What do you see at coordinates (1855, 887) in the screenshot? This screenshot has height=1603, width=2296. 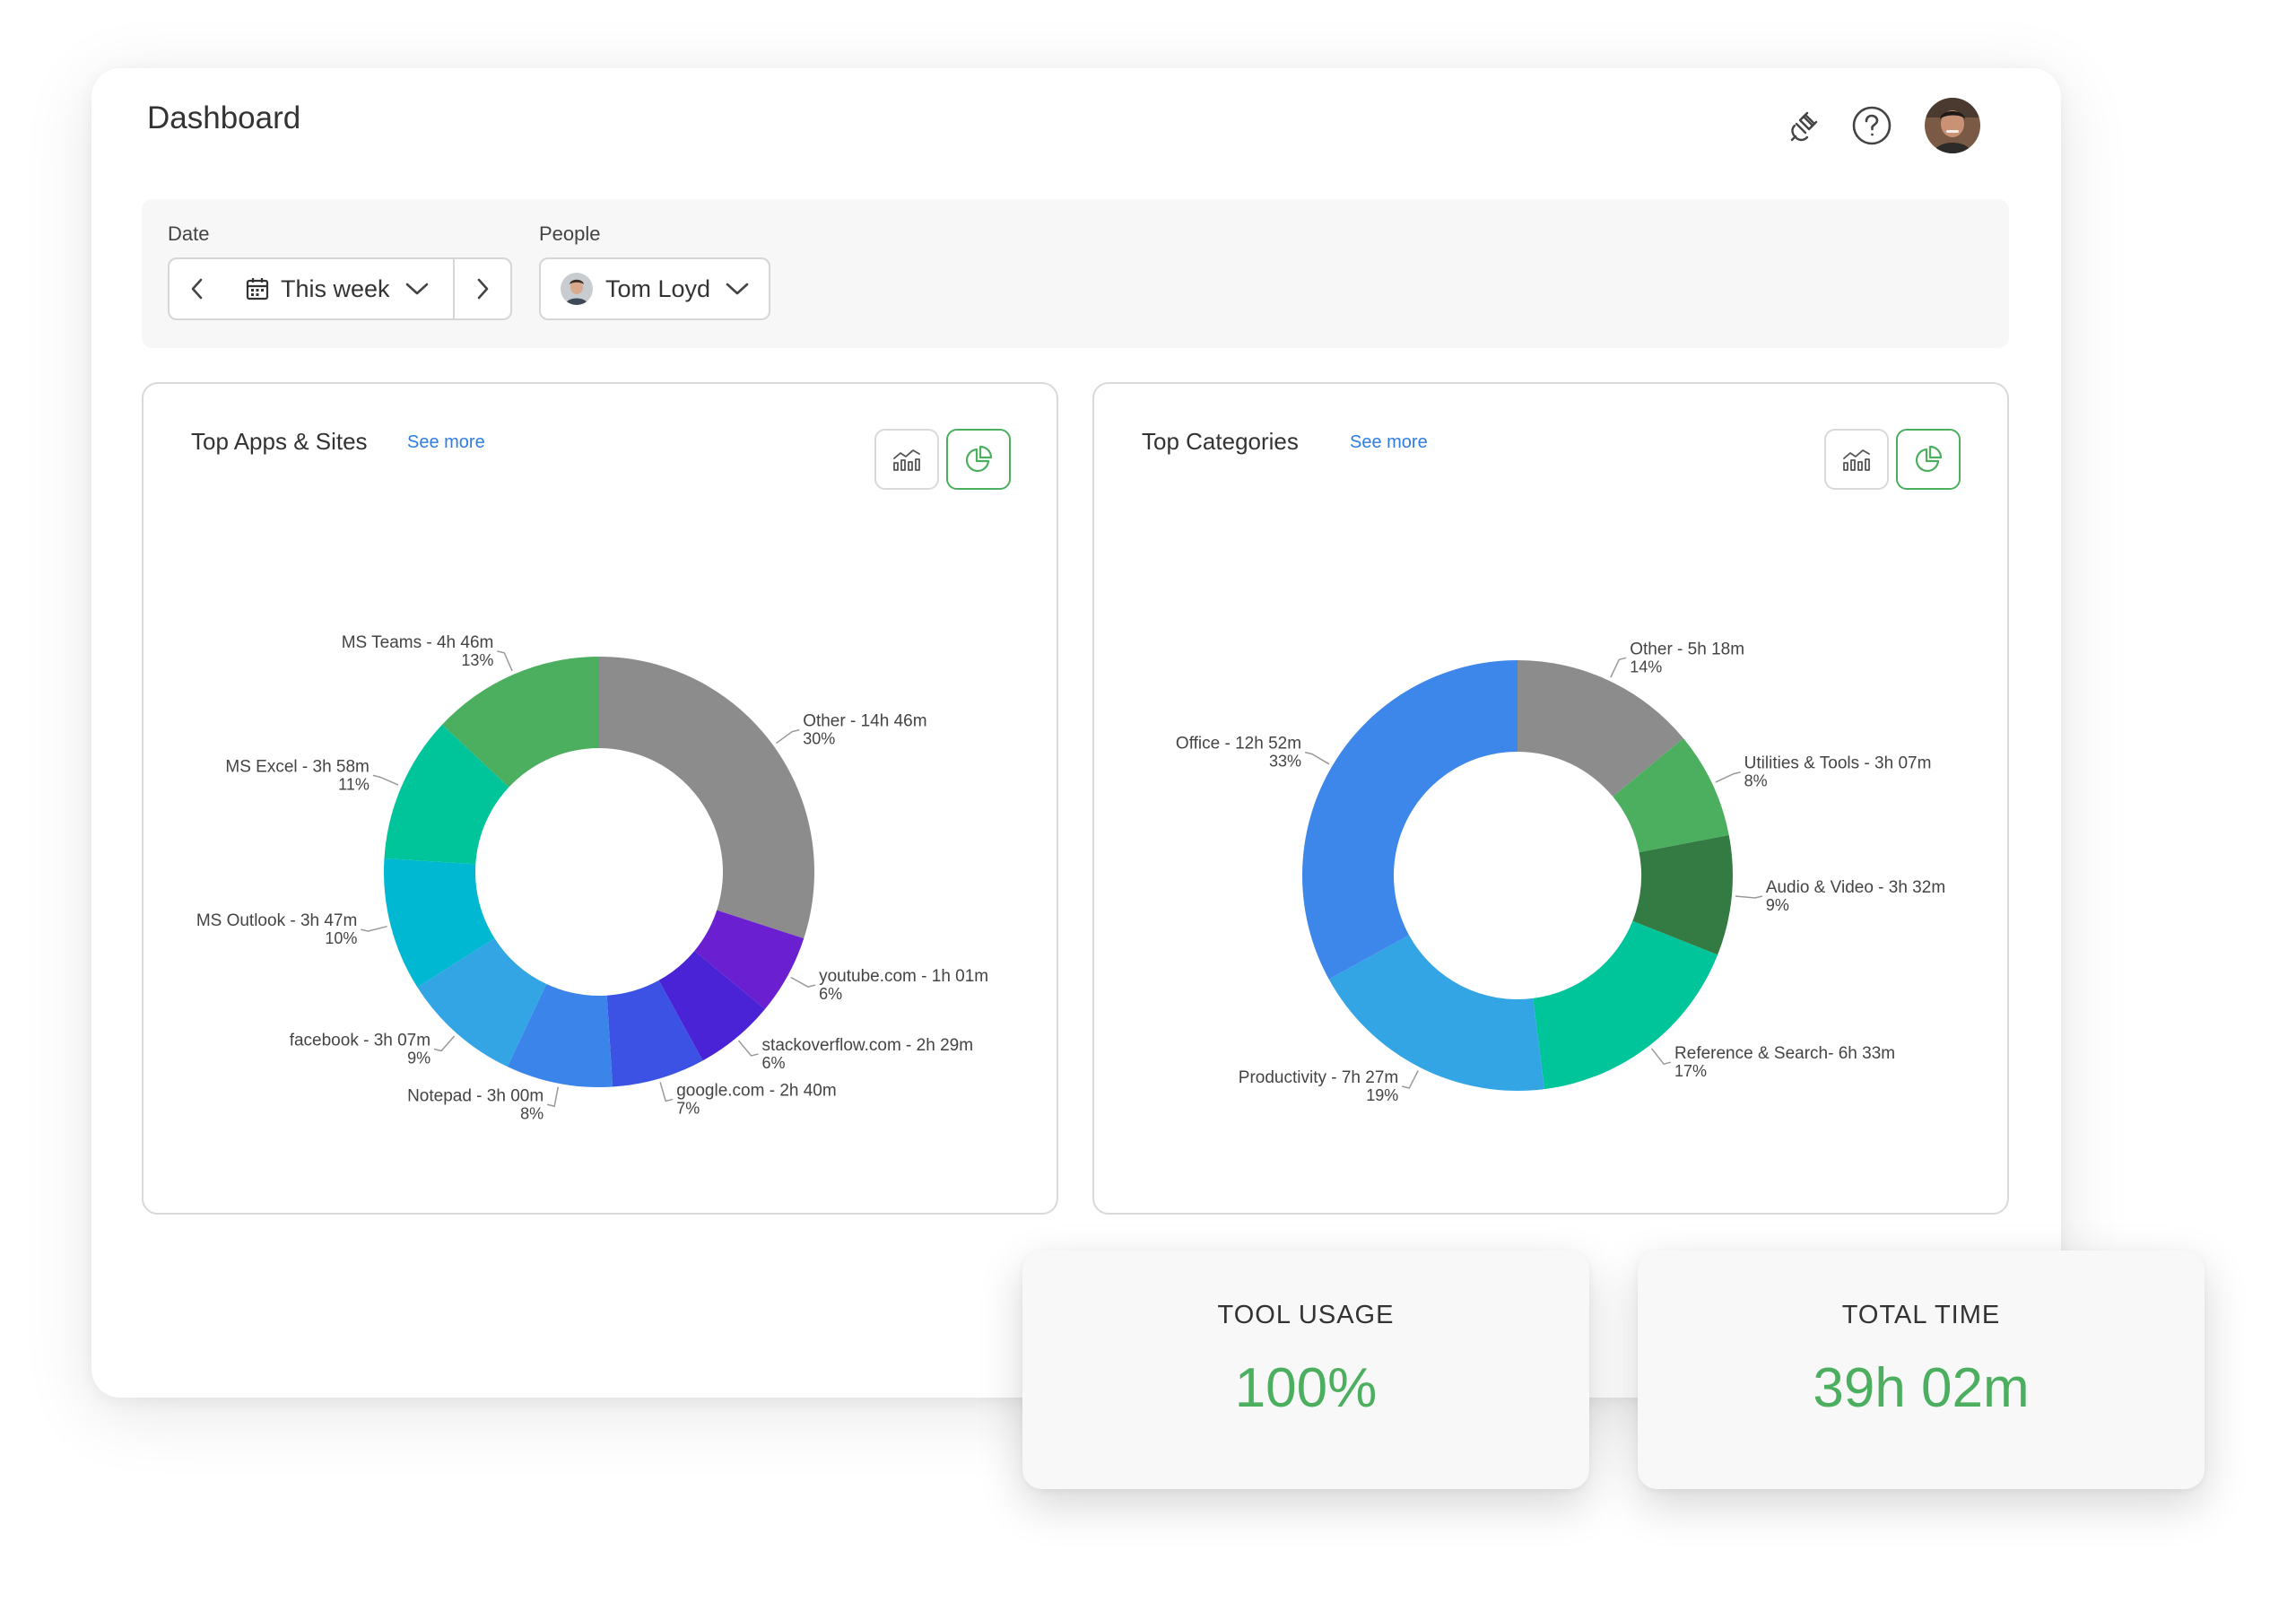 I see `slice-label: Audio & Video - 3h 32m` at bounding box center [1855, 887].